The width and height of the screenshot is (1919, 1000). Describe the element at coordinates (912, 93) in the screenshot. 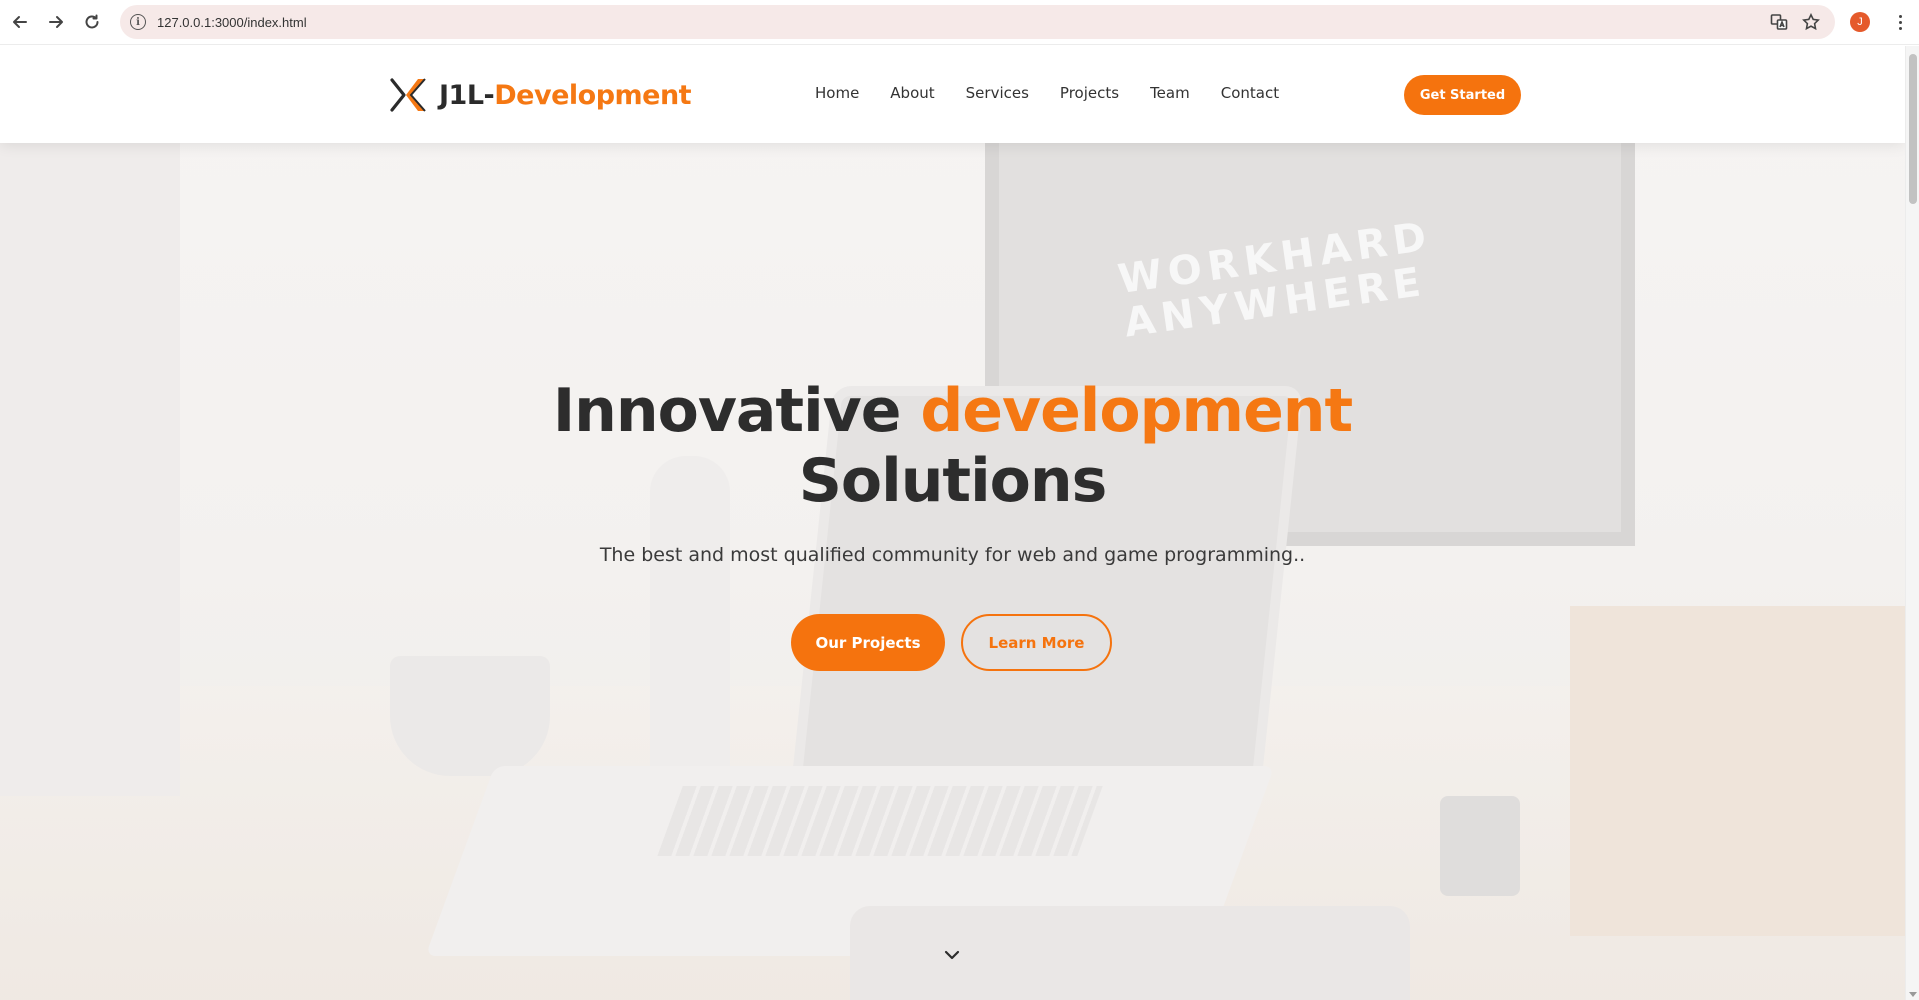

I see `nav-about: About` at that location.